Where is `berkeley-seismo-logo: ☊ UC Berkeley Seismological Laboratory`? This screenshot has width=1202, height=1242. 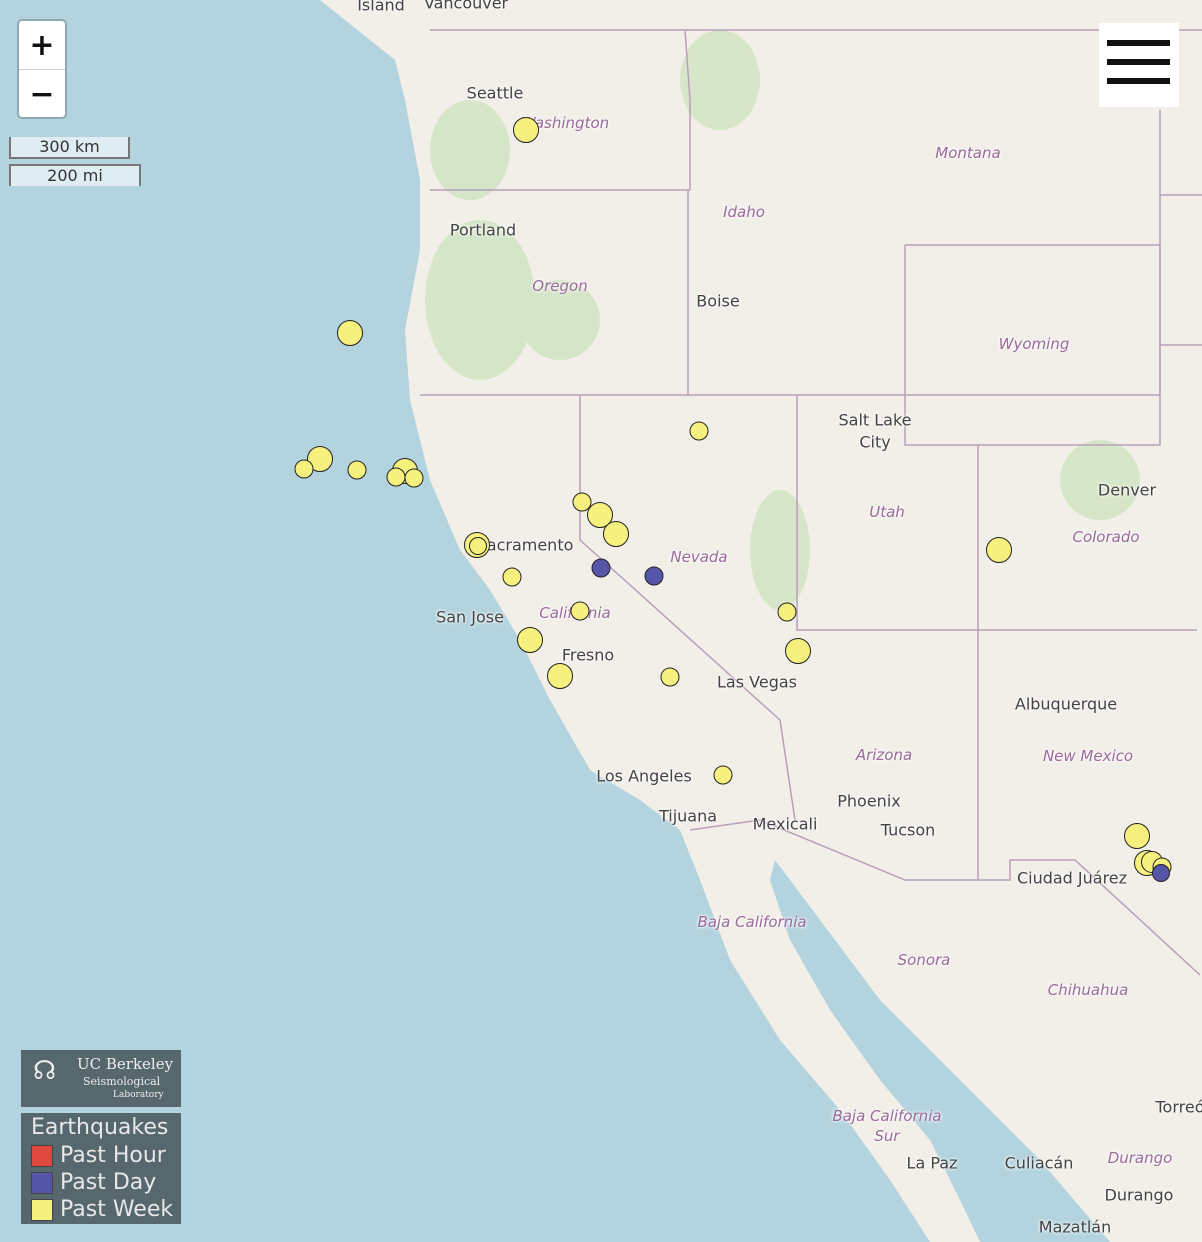 berkeley-seismo-logo: ☊ UC Berkeley Seismological Laboratory is located at coordinates (101, 1078).